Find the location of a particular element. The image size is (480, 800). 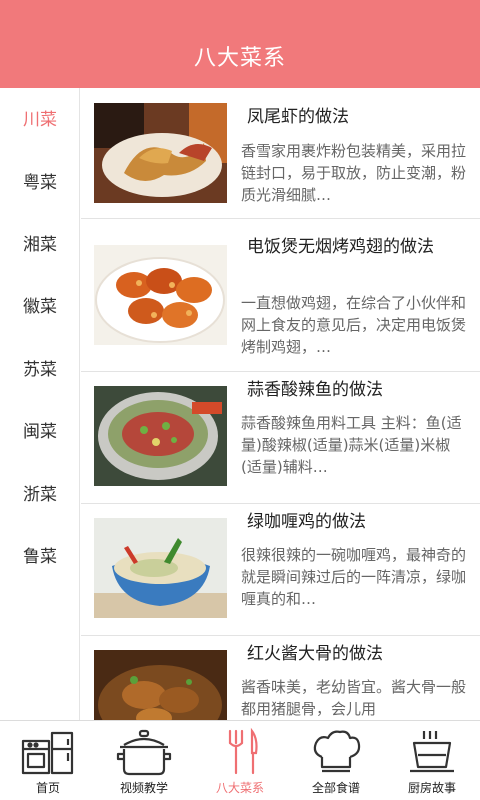

kitchen-icon is located at coordinates (48, 752).